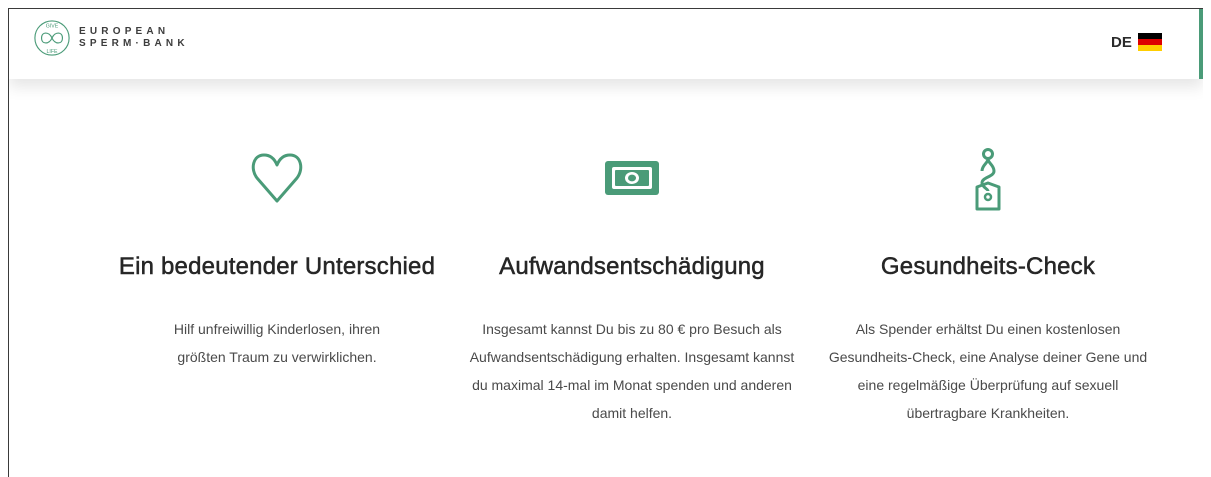 The width and height of the screenshot is (1211, 477). What do you see at coordinates (1121, 42) in the screenshot?
I see `language-code: DE` at bounding box center [1121, 42].